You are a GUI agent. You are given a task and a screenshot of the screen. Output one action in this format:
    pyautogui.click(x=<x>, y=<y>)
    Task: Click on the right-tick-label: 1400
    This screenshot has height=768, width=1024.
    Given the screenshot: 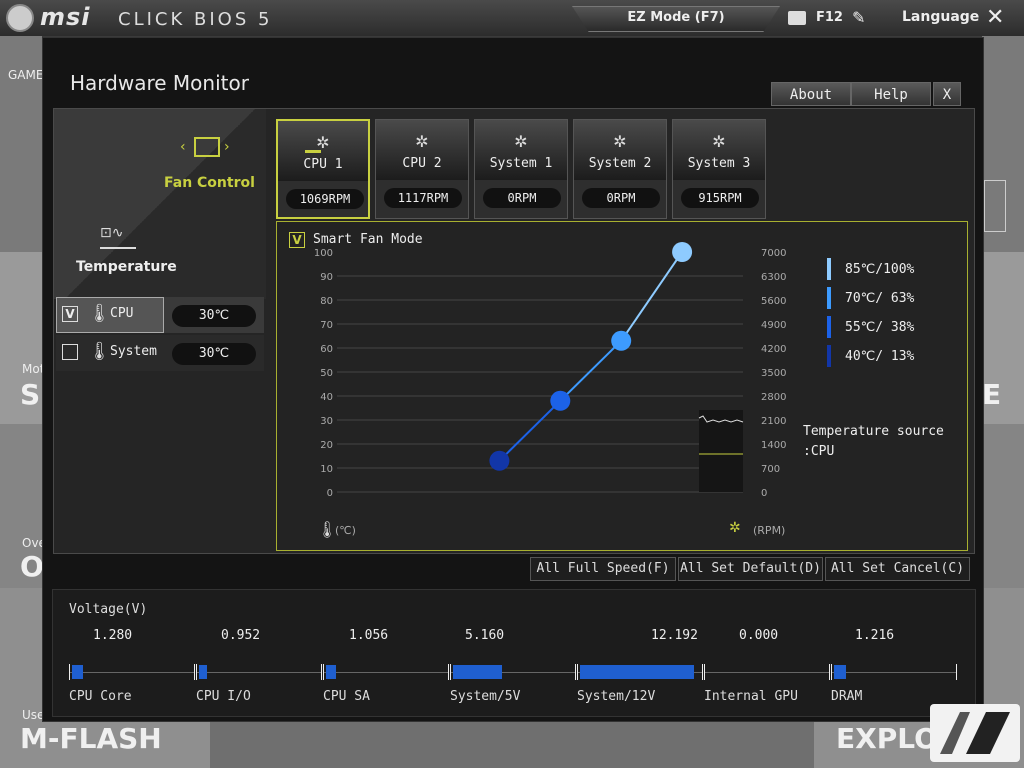 What is the action you would take?
    pyautogui.click(x=773, y=445)
    